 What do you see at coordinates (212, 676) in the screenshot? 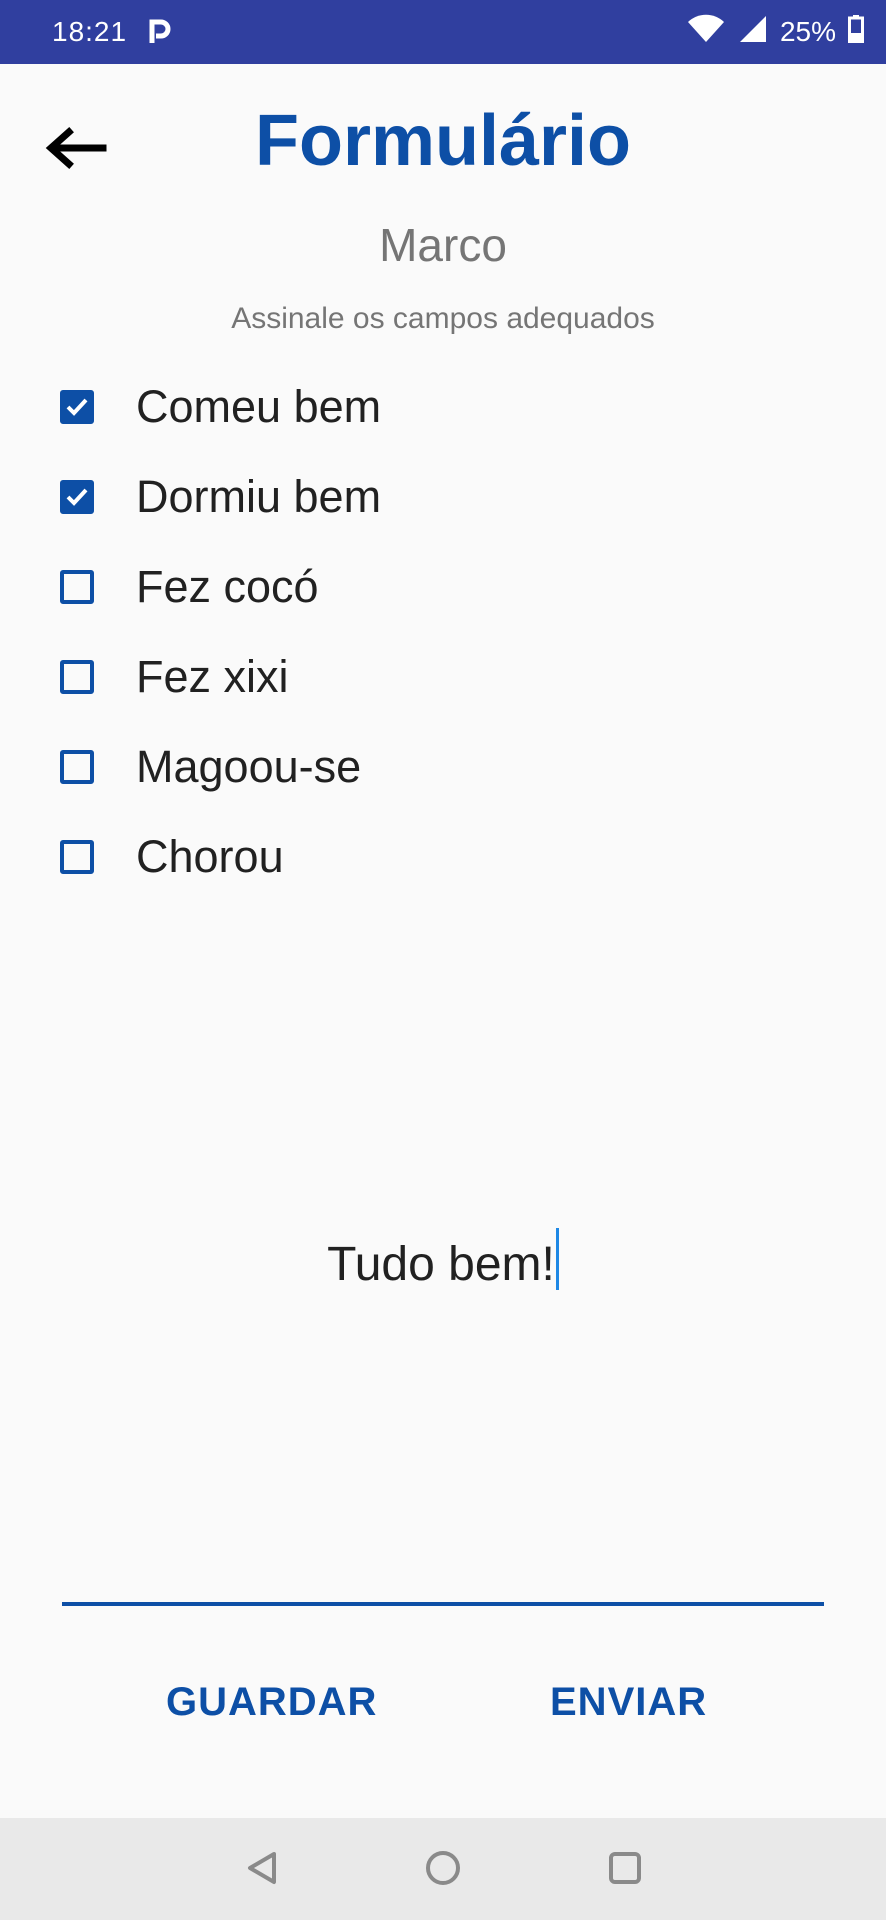
I see `checkbox-label: Fez xixi` at bounding box center [212, 676].